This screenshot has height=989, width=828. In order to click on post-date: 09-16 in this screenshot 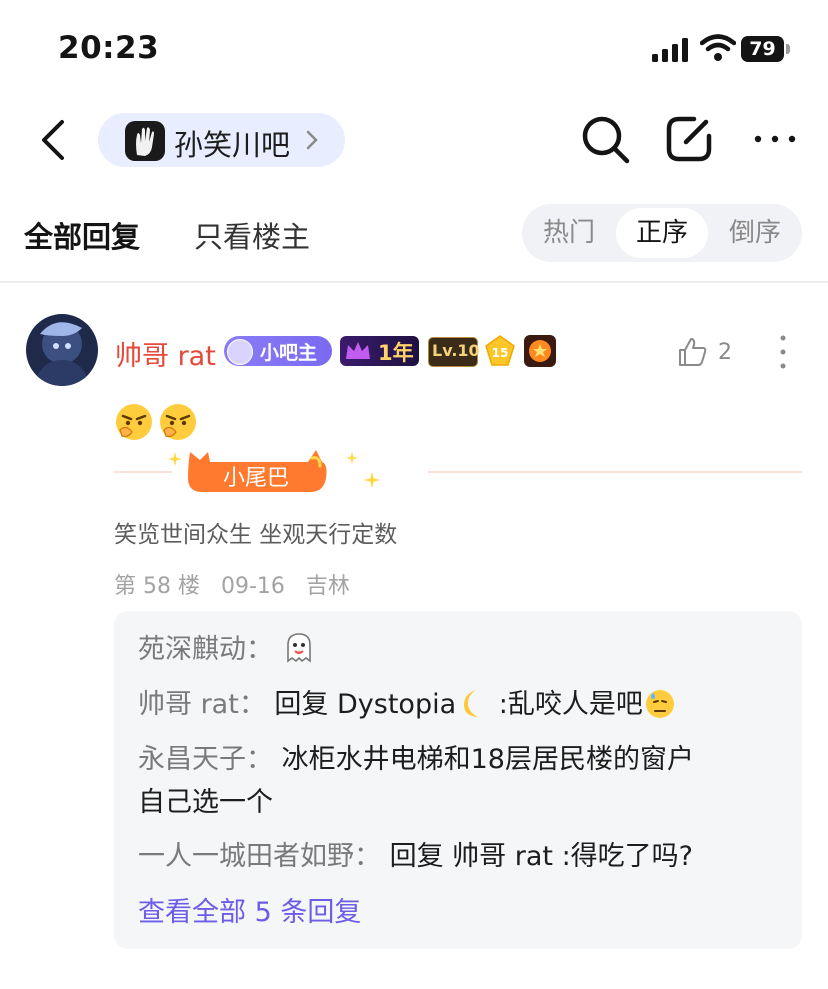, I will do `click(252, 586)`.